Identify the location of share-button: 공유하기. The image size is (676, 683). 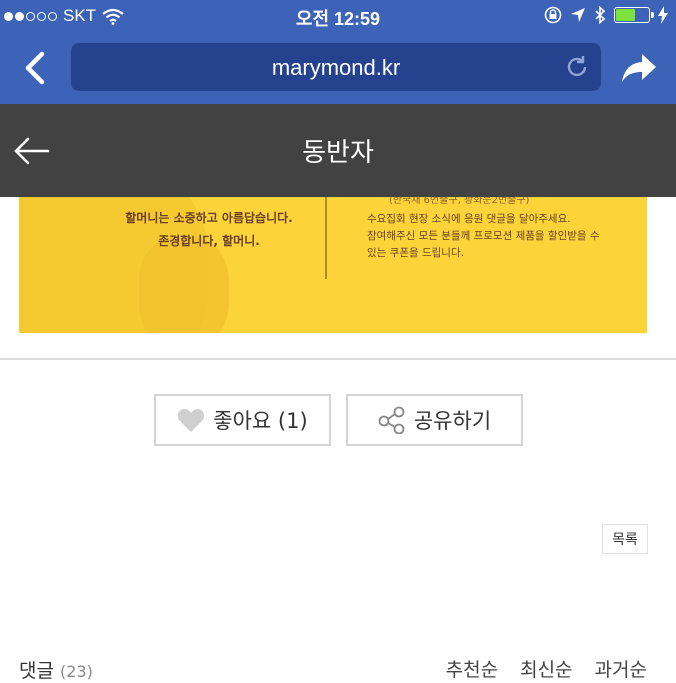
(434, 420).